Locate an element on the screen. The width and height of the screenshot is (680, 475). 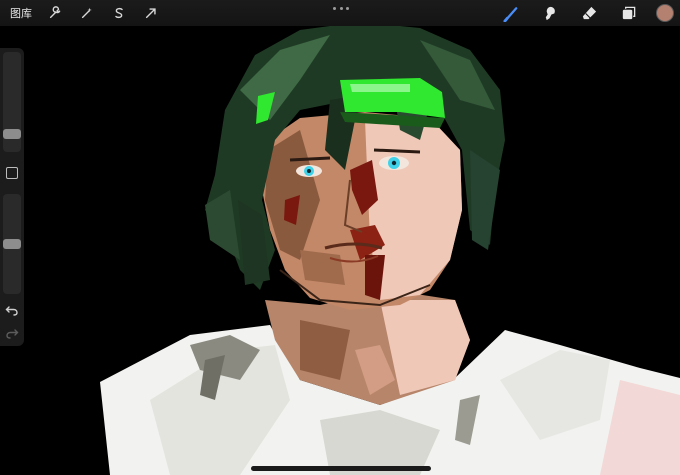
redo-button is located at coordinates (12, 331).